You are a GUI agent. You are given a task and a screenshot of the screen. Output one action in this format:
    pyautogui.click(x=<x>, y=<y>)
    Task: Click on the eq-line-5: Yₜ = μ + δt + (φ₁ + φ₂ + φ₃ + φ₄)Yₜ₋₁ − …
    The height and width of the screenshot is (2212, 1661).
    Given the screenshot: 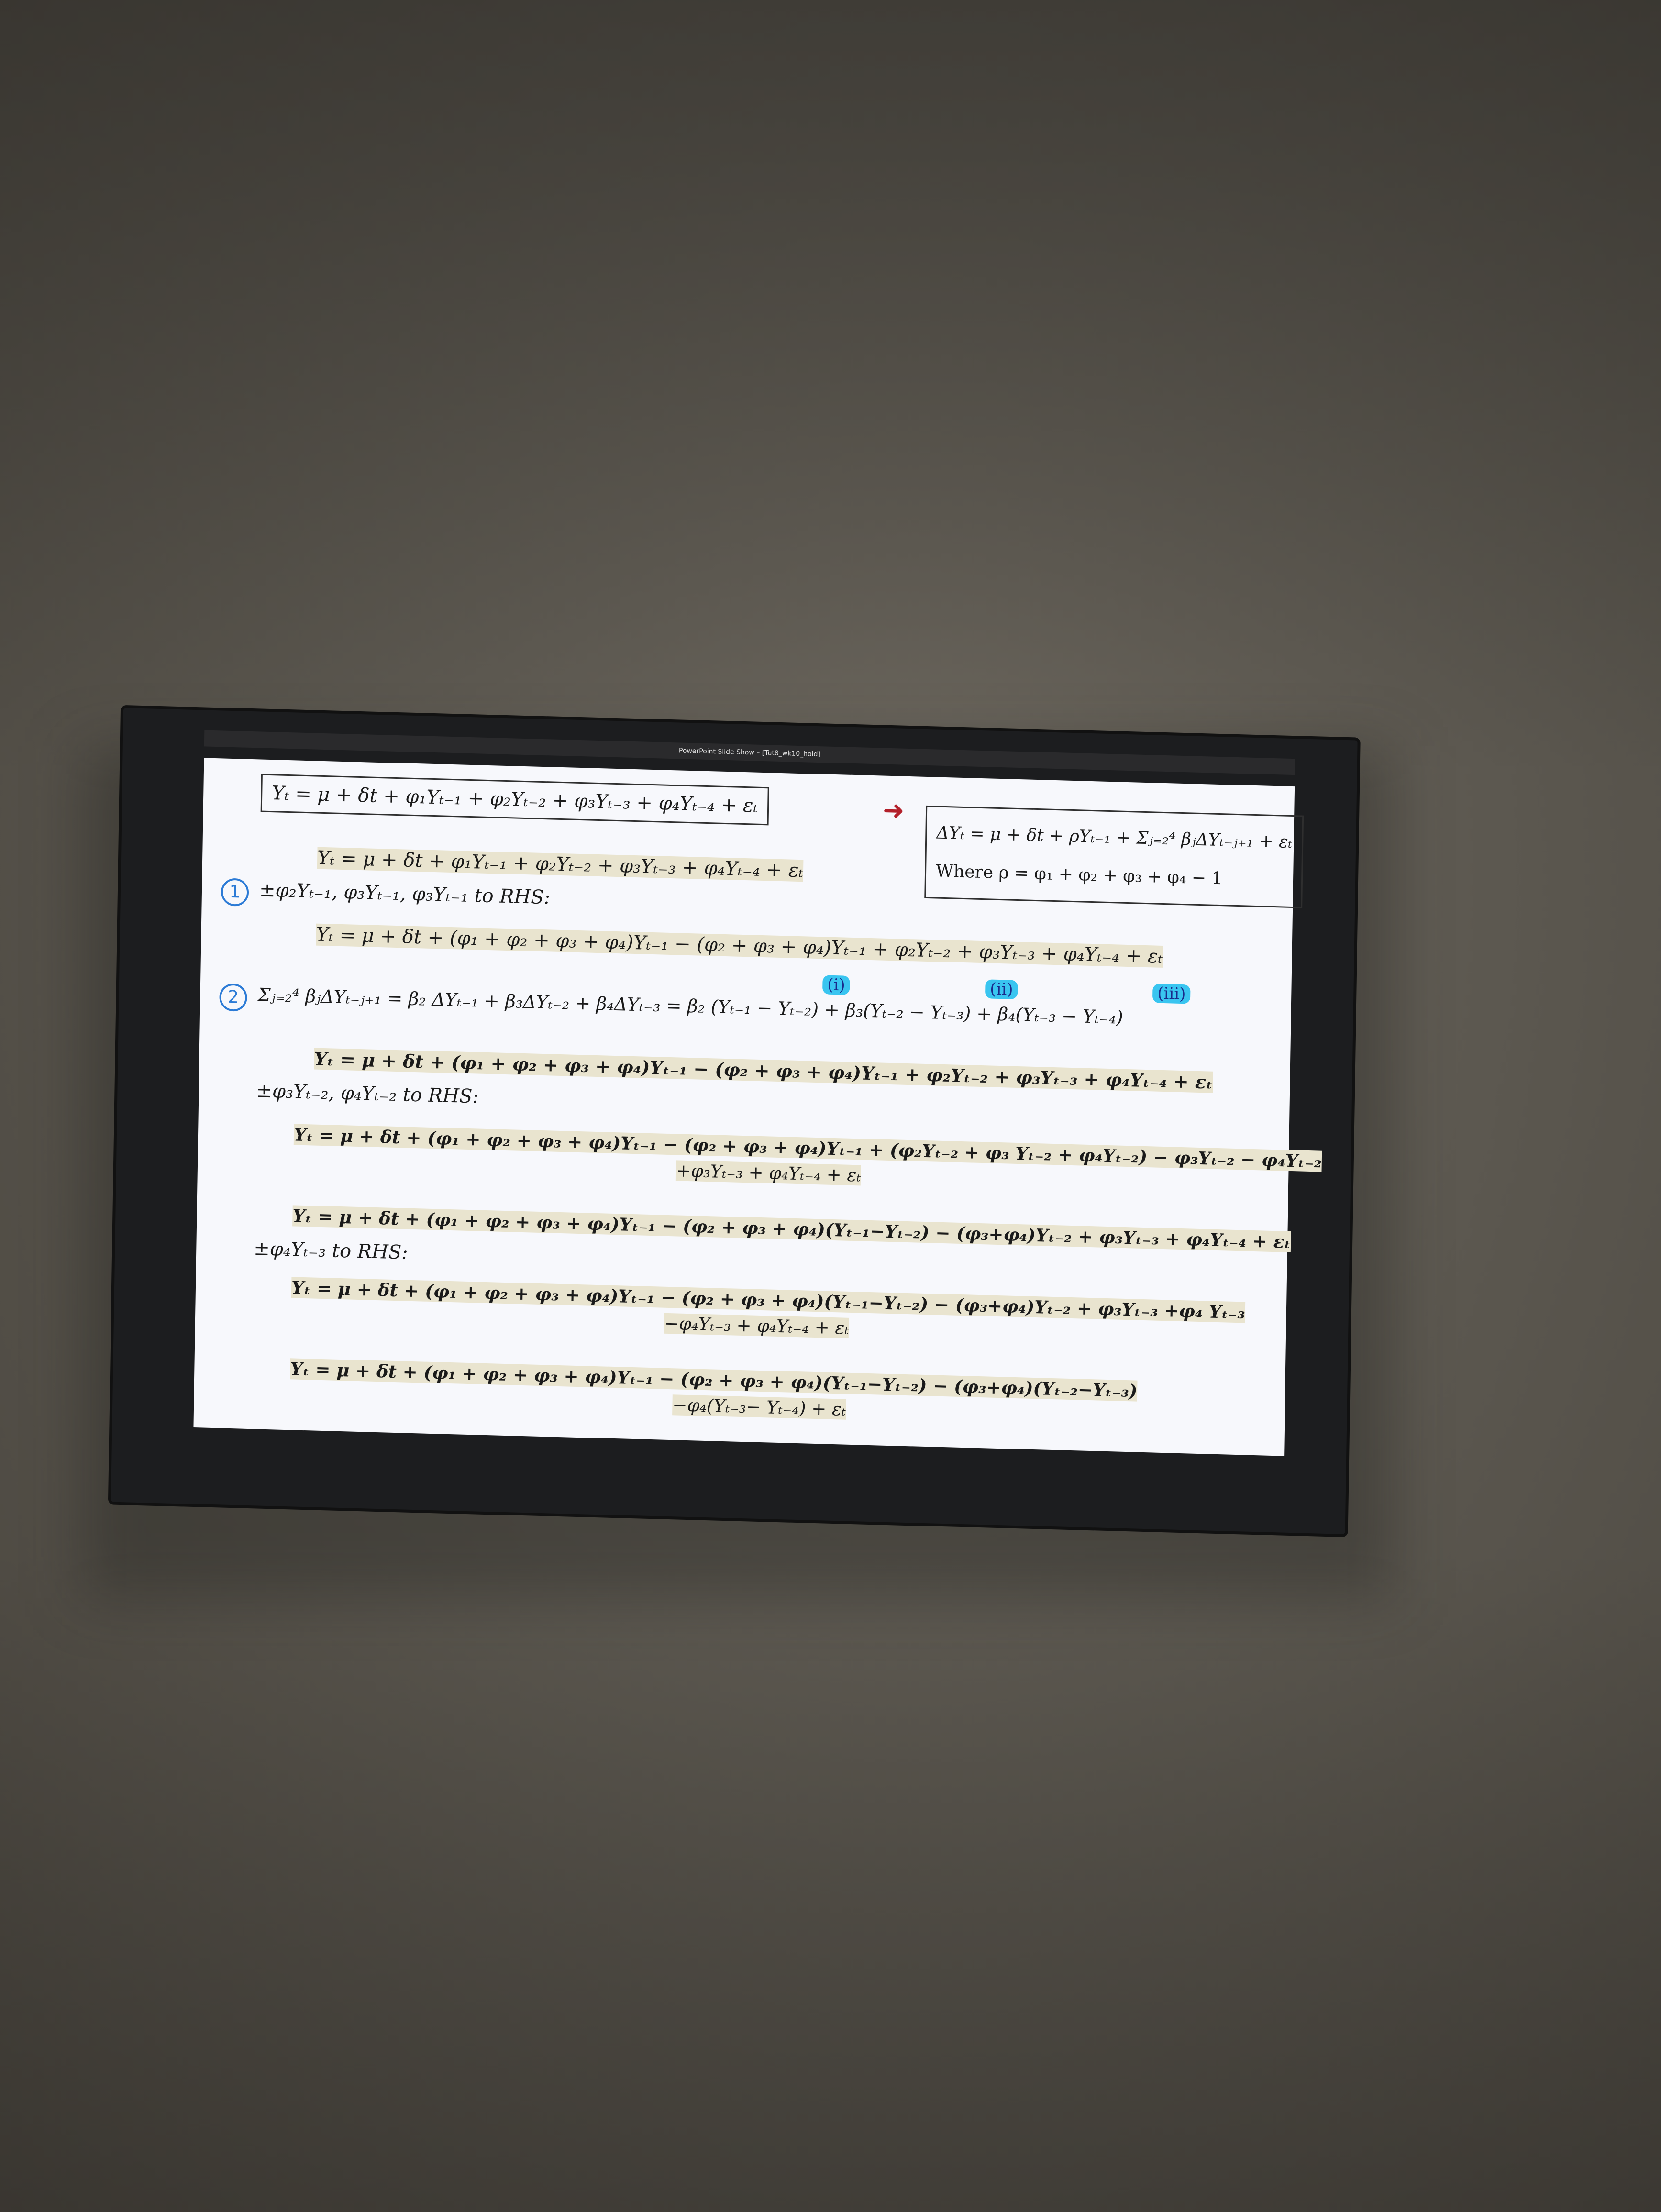 What is the action you would take?
    pyautogui.click(x=792, y=1229)
    